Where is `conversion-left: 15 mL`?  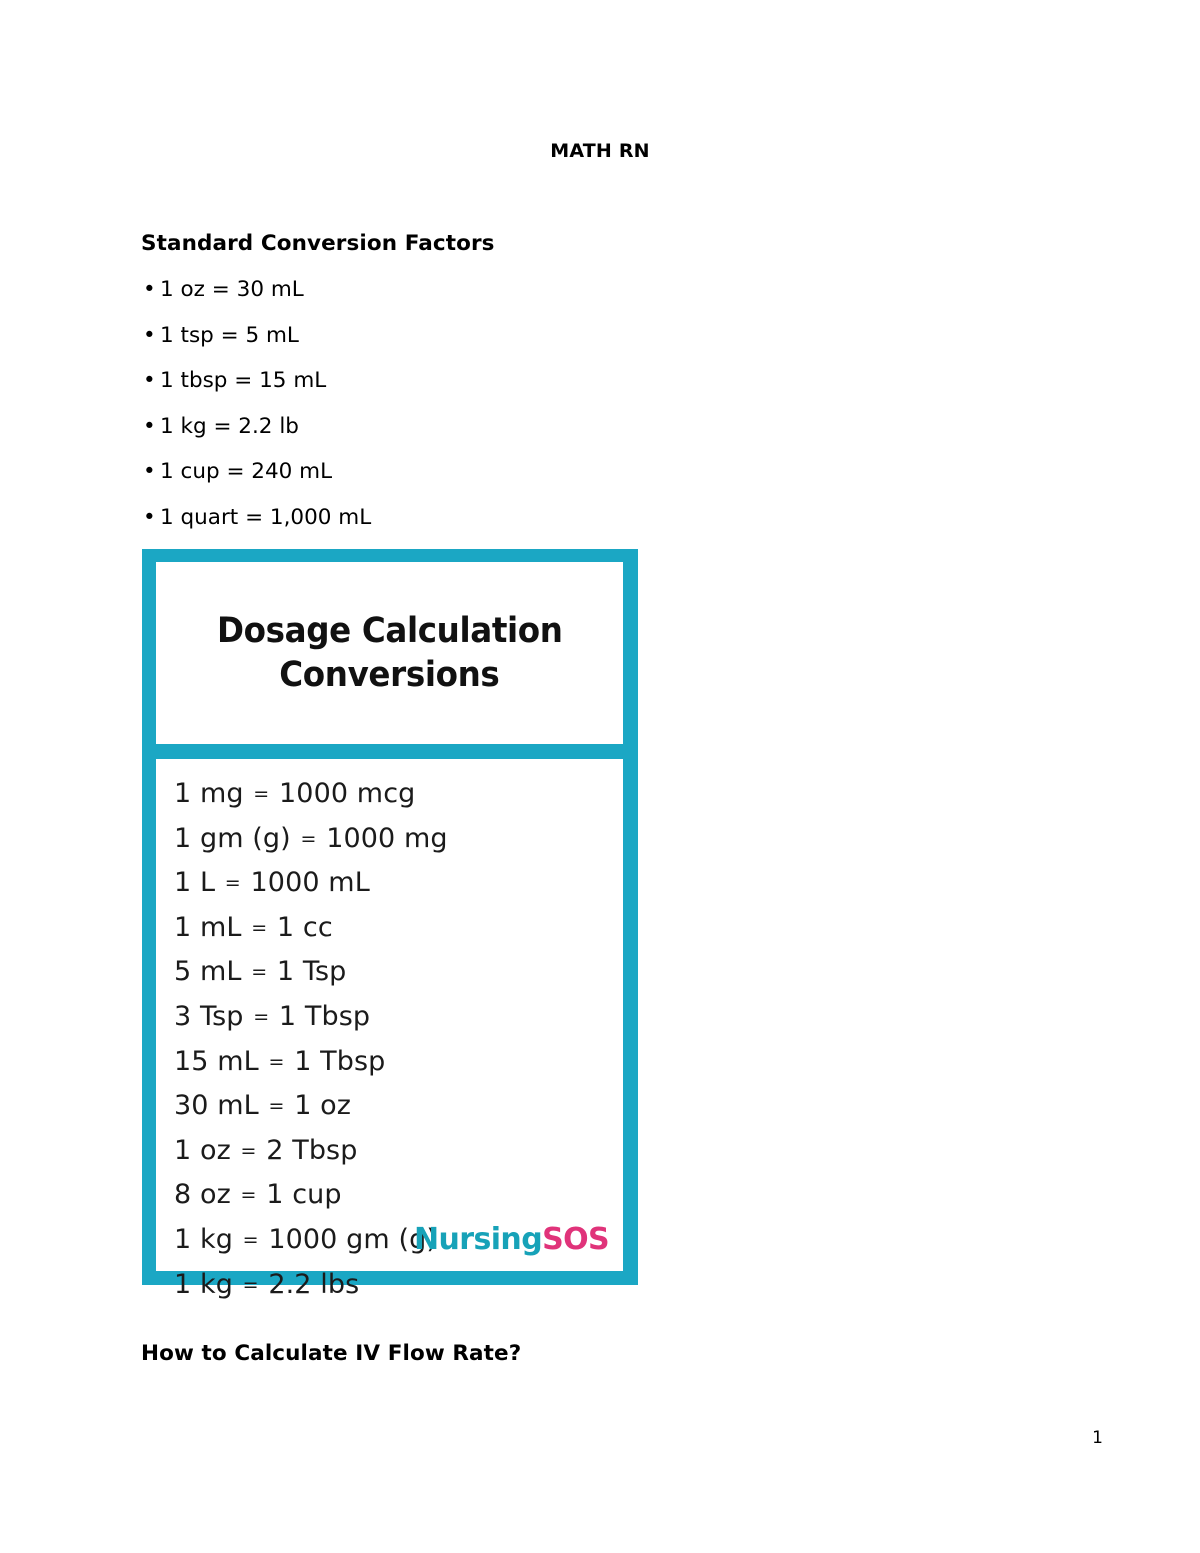
conversion-left: 15 mL is located at coordinates (216, 1061).